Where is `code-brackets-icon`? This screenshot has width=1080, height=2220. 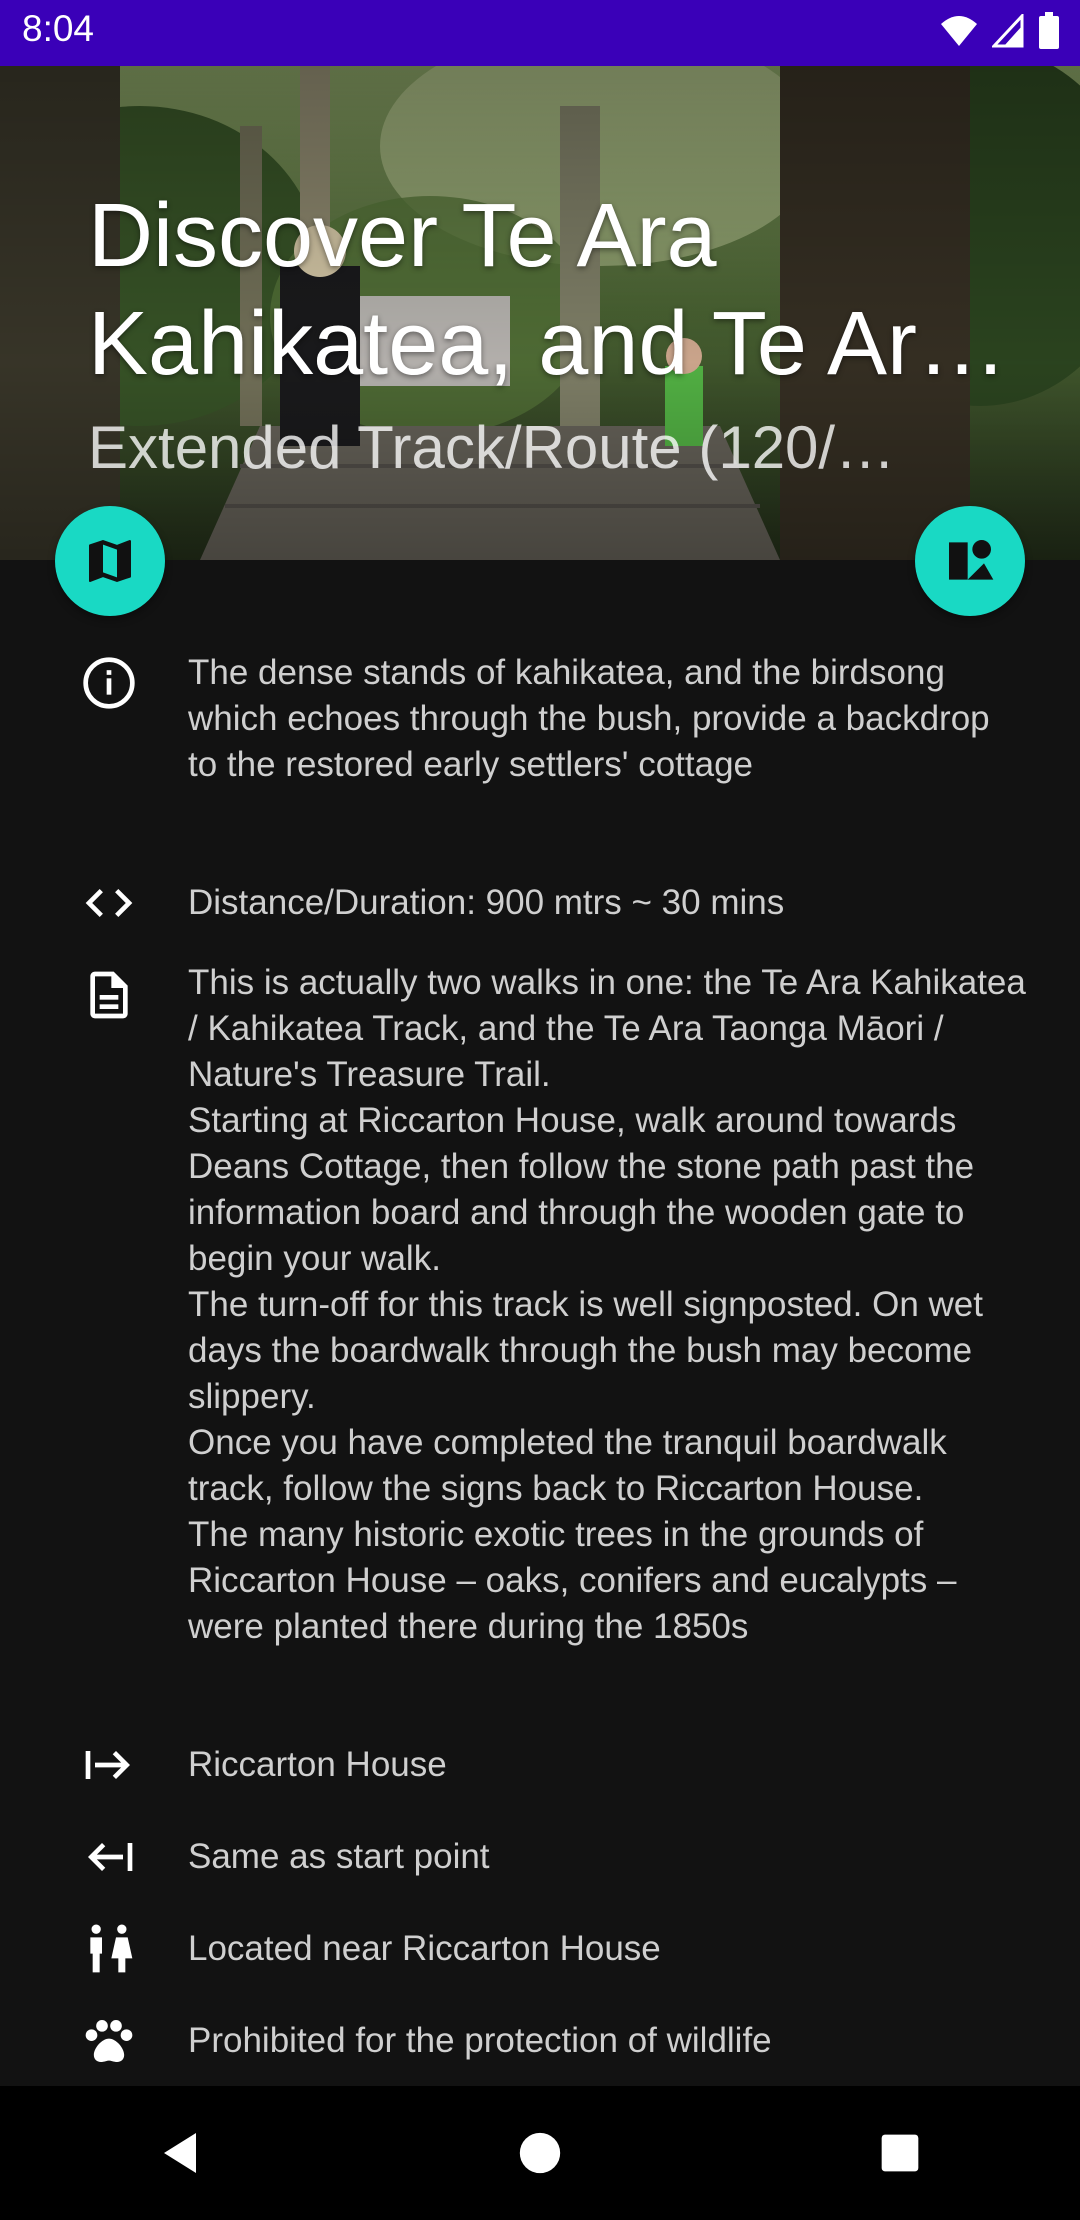
code-brackets-icon is located at coordinates (109, 903).